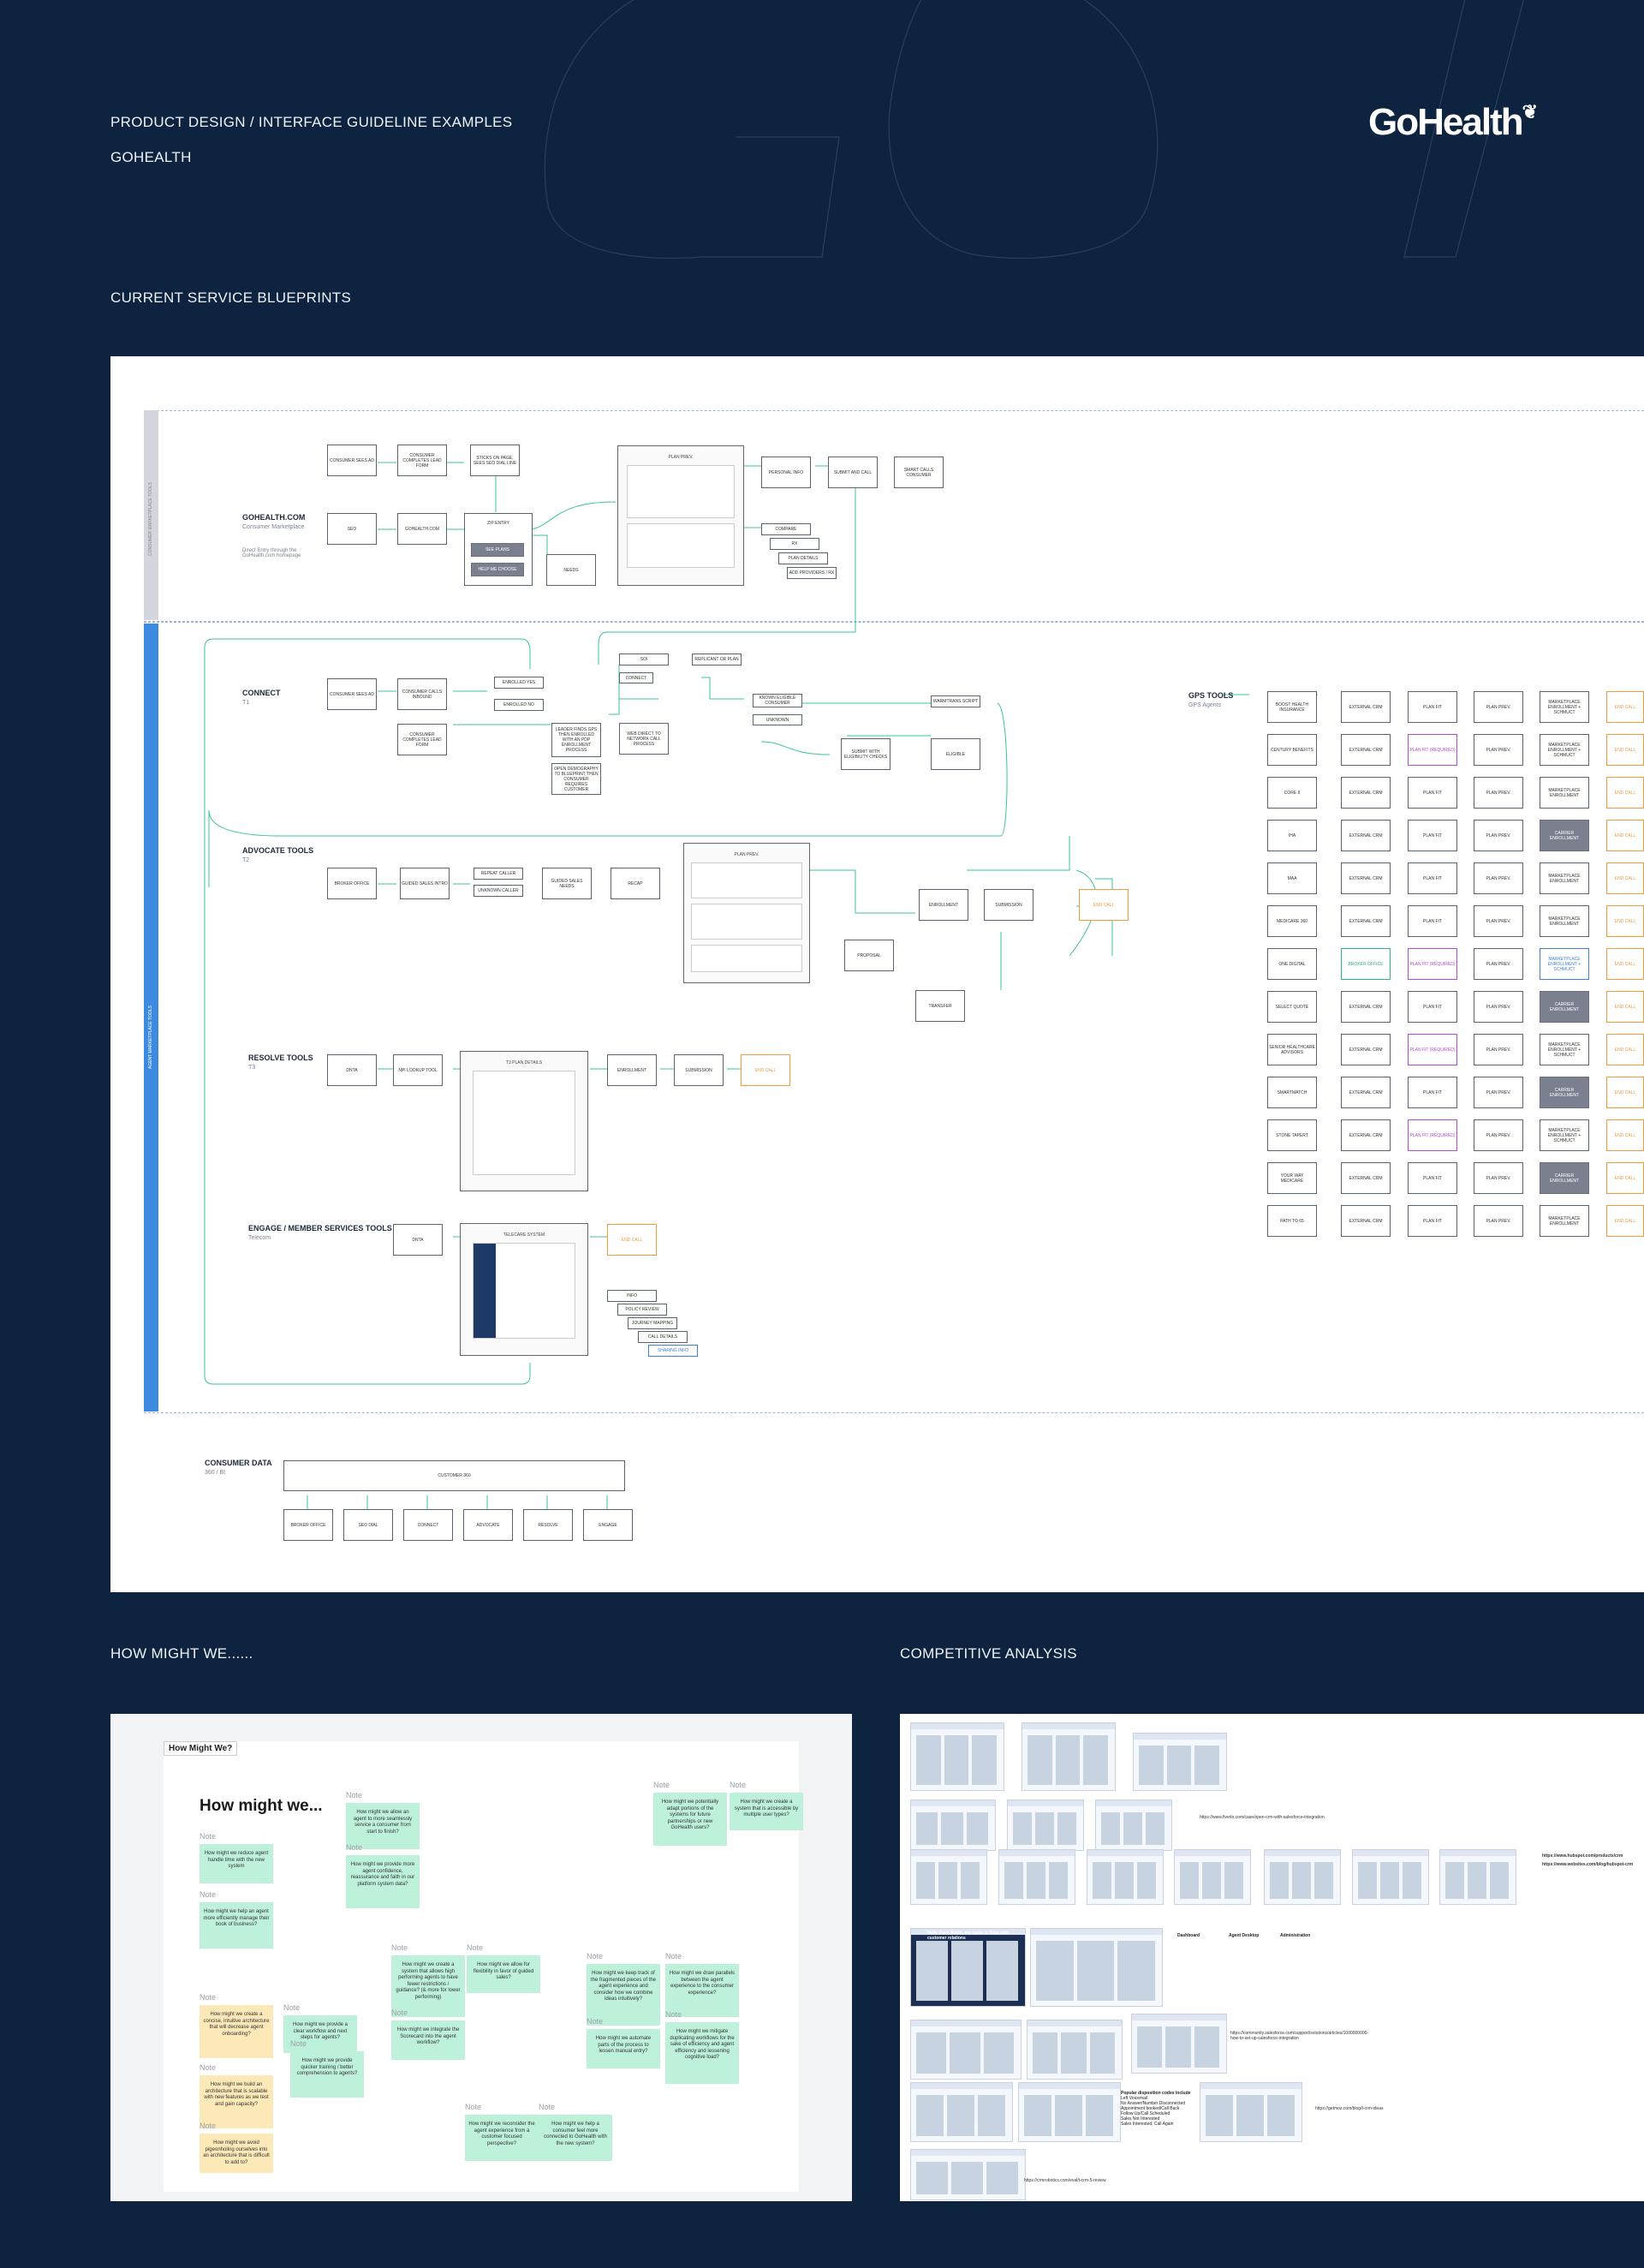 This screenshot has height=2268, width=1644. Describe the element at coordinates (524, 1121) in the screenshot. I see `plan-details-mockup: T3 PLAN DETAILS` at that location.